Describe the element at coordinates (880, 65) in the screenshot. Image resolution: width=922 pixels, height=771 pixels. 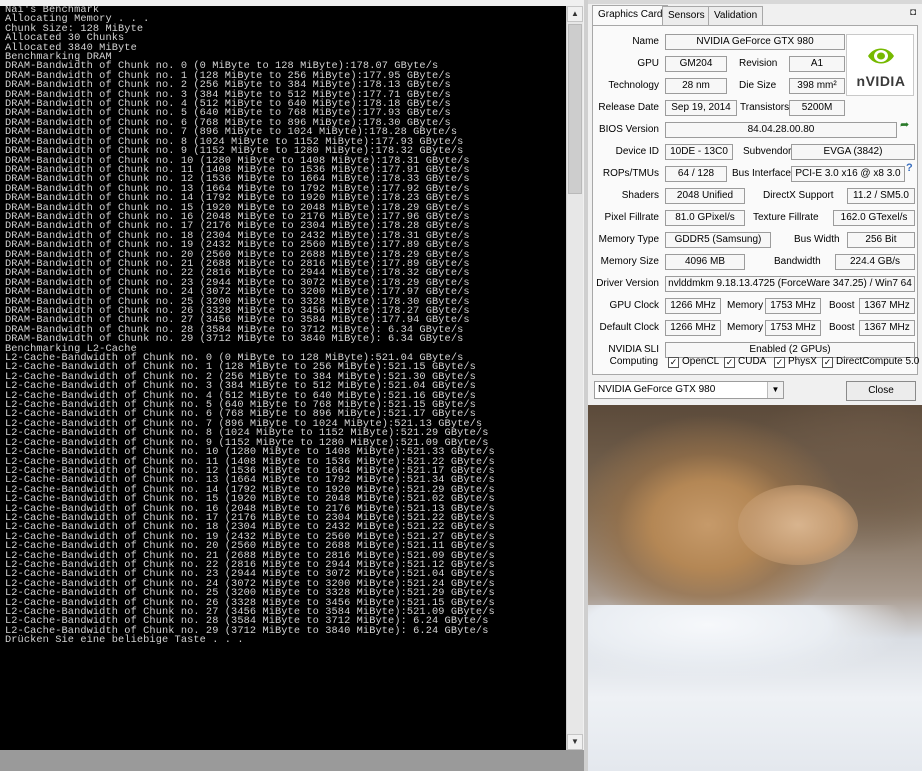
I see `nvidia-logo: nVIDIA` at that location.